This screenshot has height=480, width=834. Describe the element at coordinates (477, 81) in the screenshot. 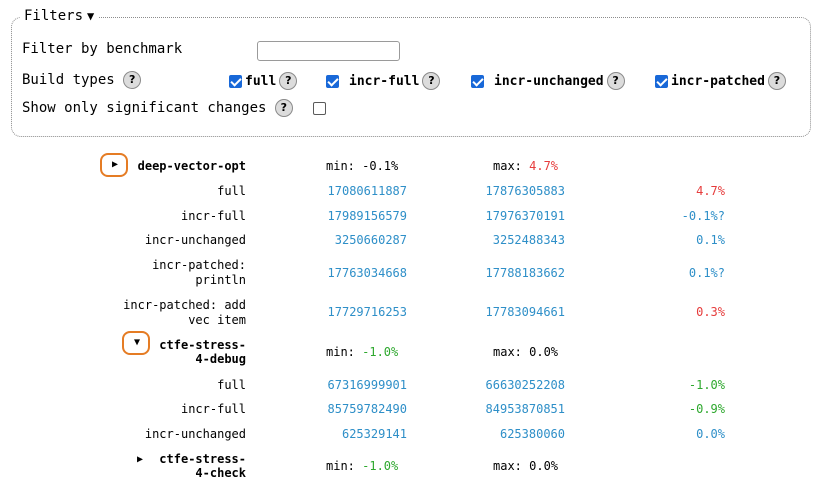

I see `checkbox-incr-unchanged` at that location.